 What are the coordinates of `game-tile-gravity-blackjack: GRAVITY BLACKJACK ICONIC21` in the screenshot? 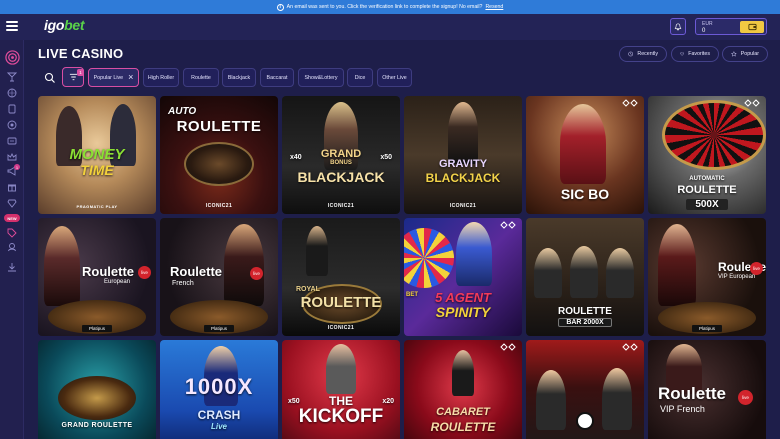 It's located at (463, 155).